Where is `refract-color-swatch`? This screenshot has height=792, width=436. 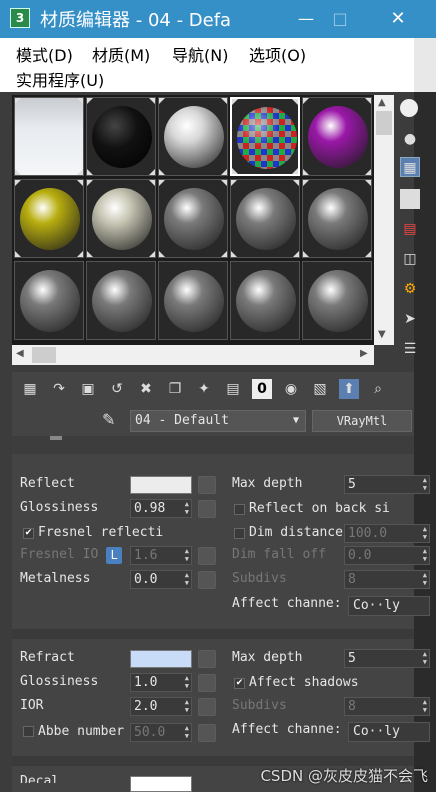 refract-color-swatch is located at coordinates (161, 659).